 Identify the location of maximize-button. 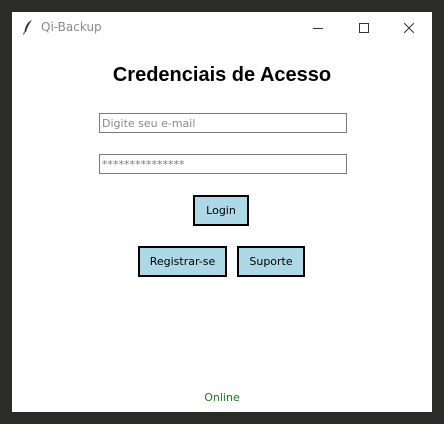
(364, 27).